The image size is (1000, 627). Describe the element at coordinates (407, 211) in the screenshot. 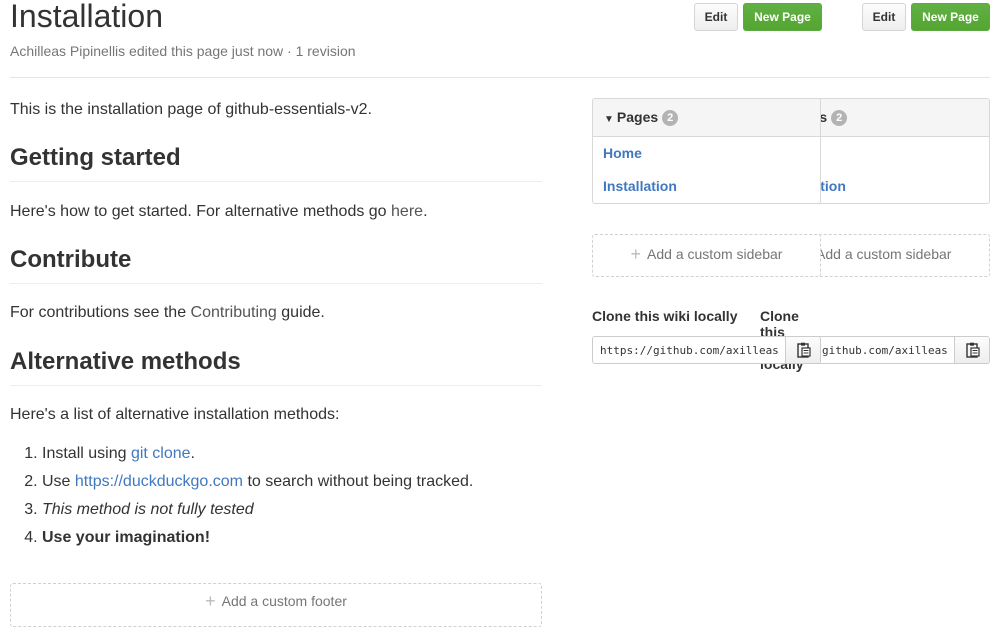

I see `here-link: here` at that location.